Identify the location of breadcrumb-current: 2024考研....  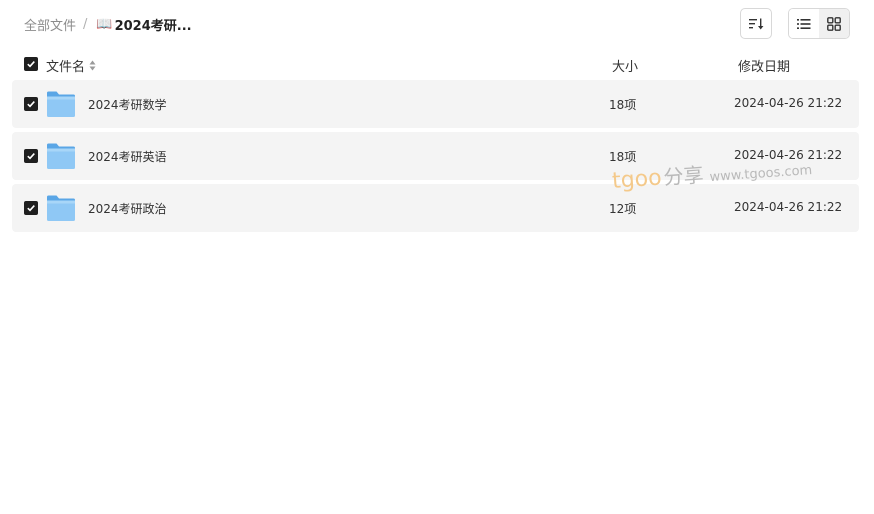
(153, 26).